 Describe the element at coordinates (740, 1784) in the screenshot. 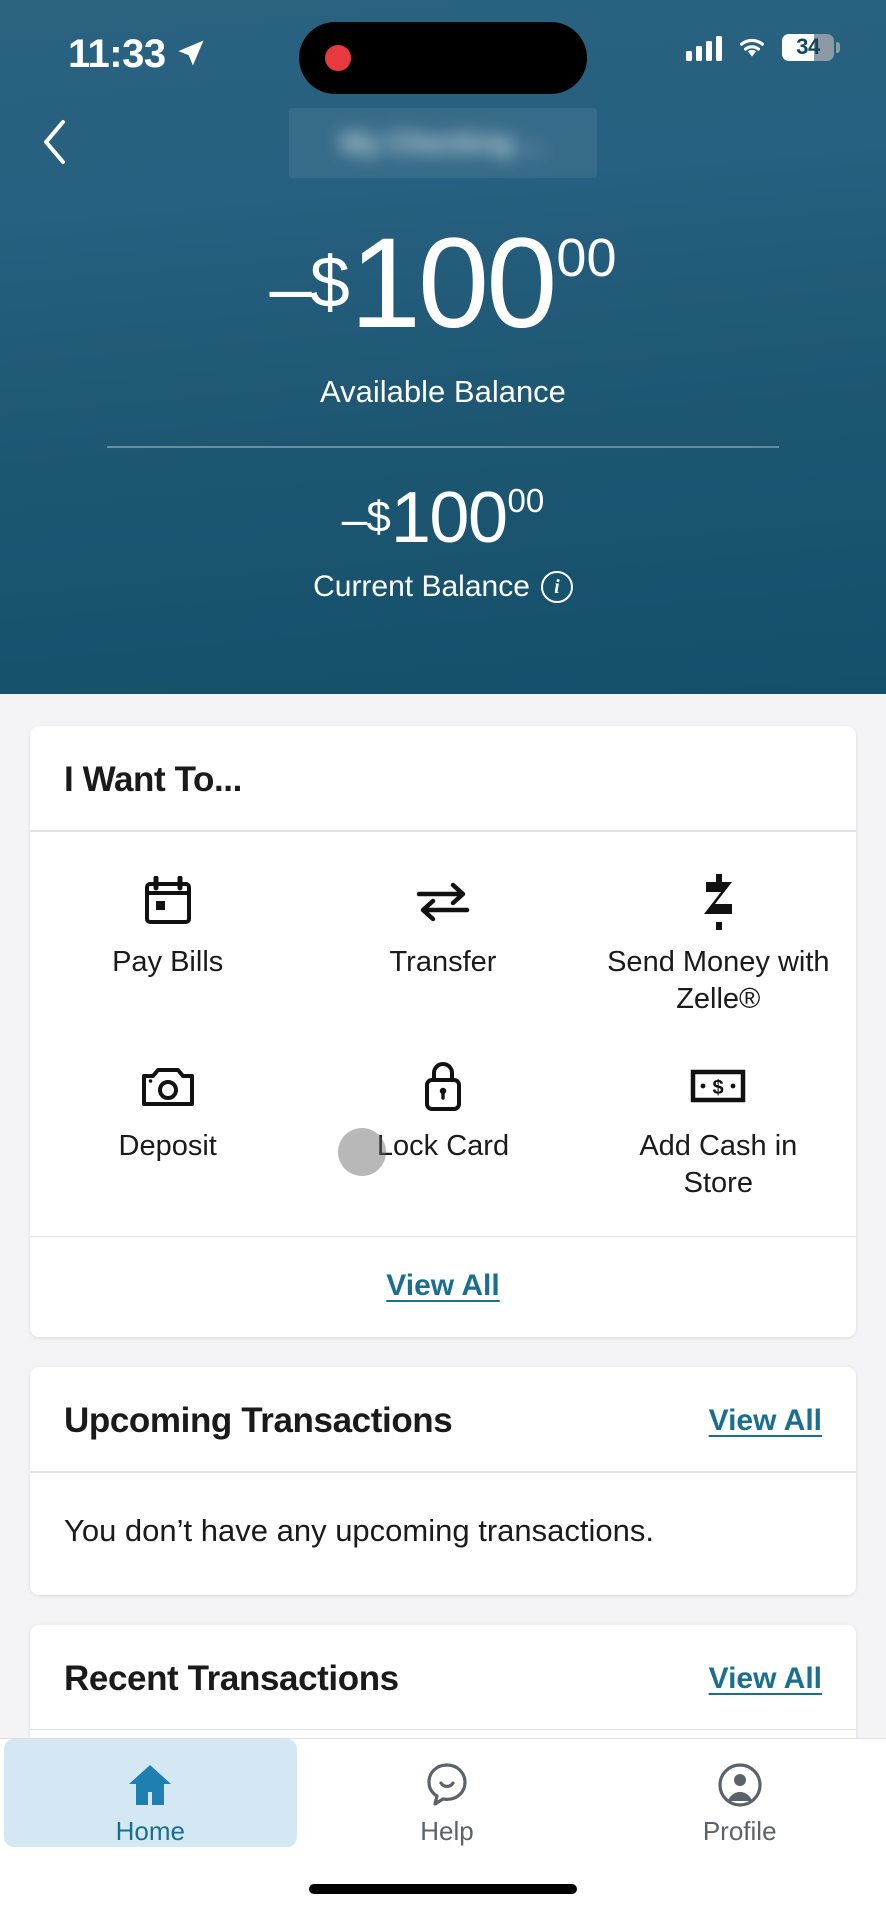

I see `person-circle-icon` at that location.